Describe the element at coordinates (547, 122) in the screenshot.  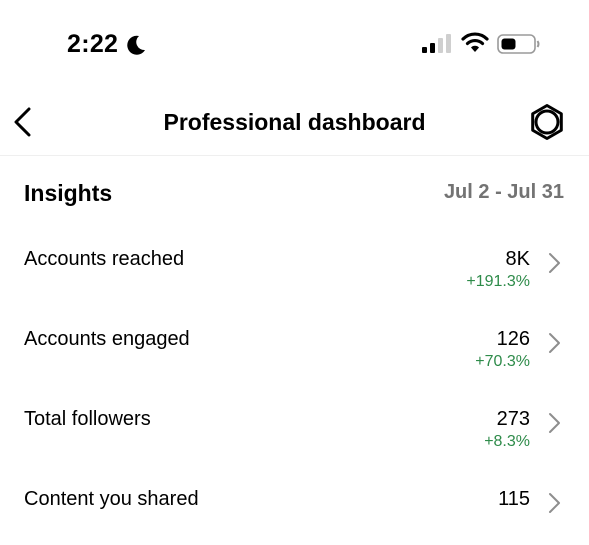
I see `gear-icon` at that location.